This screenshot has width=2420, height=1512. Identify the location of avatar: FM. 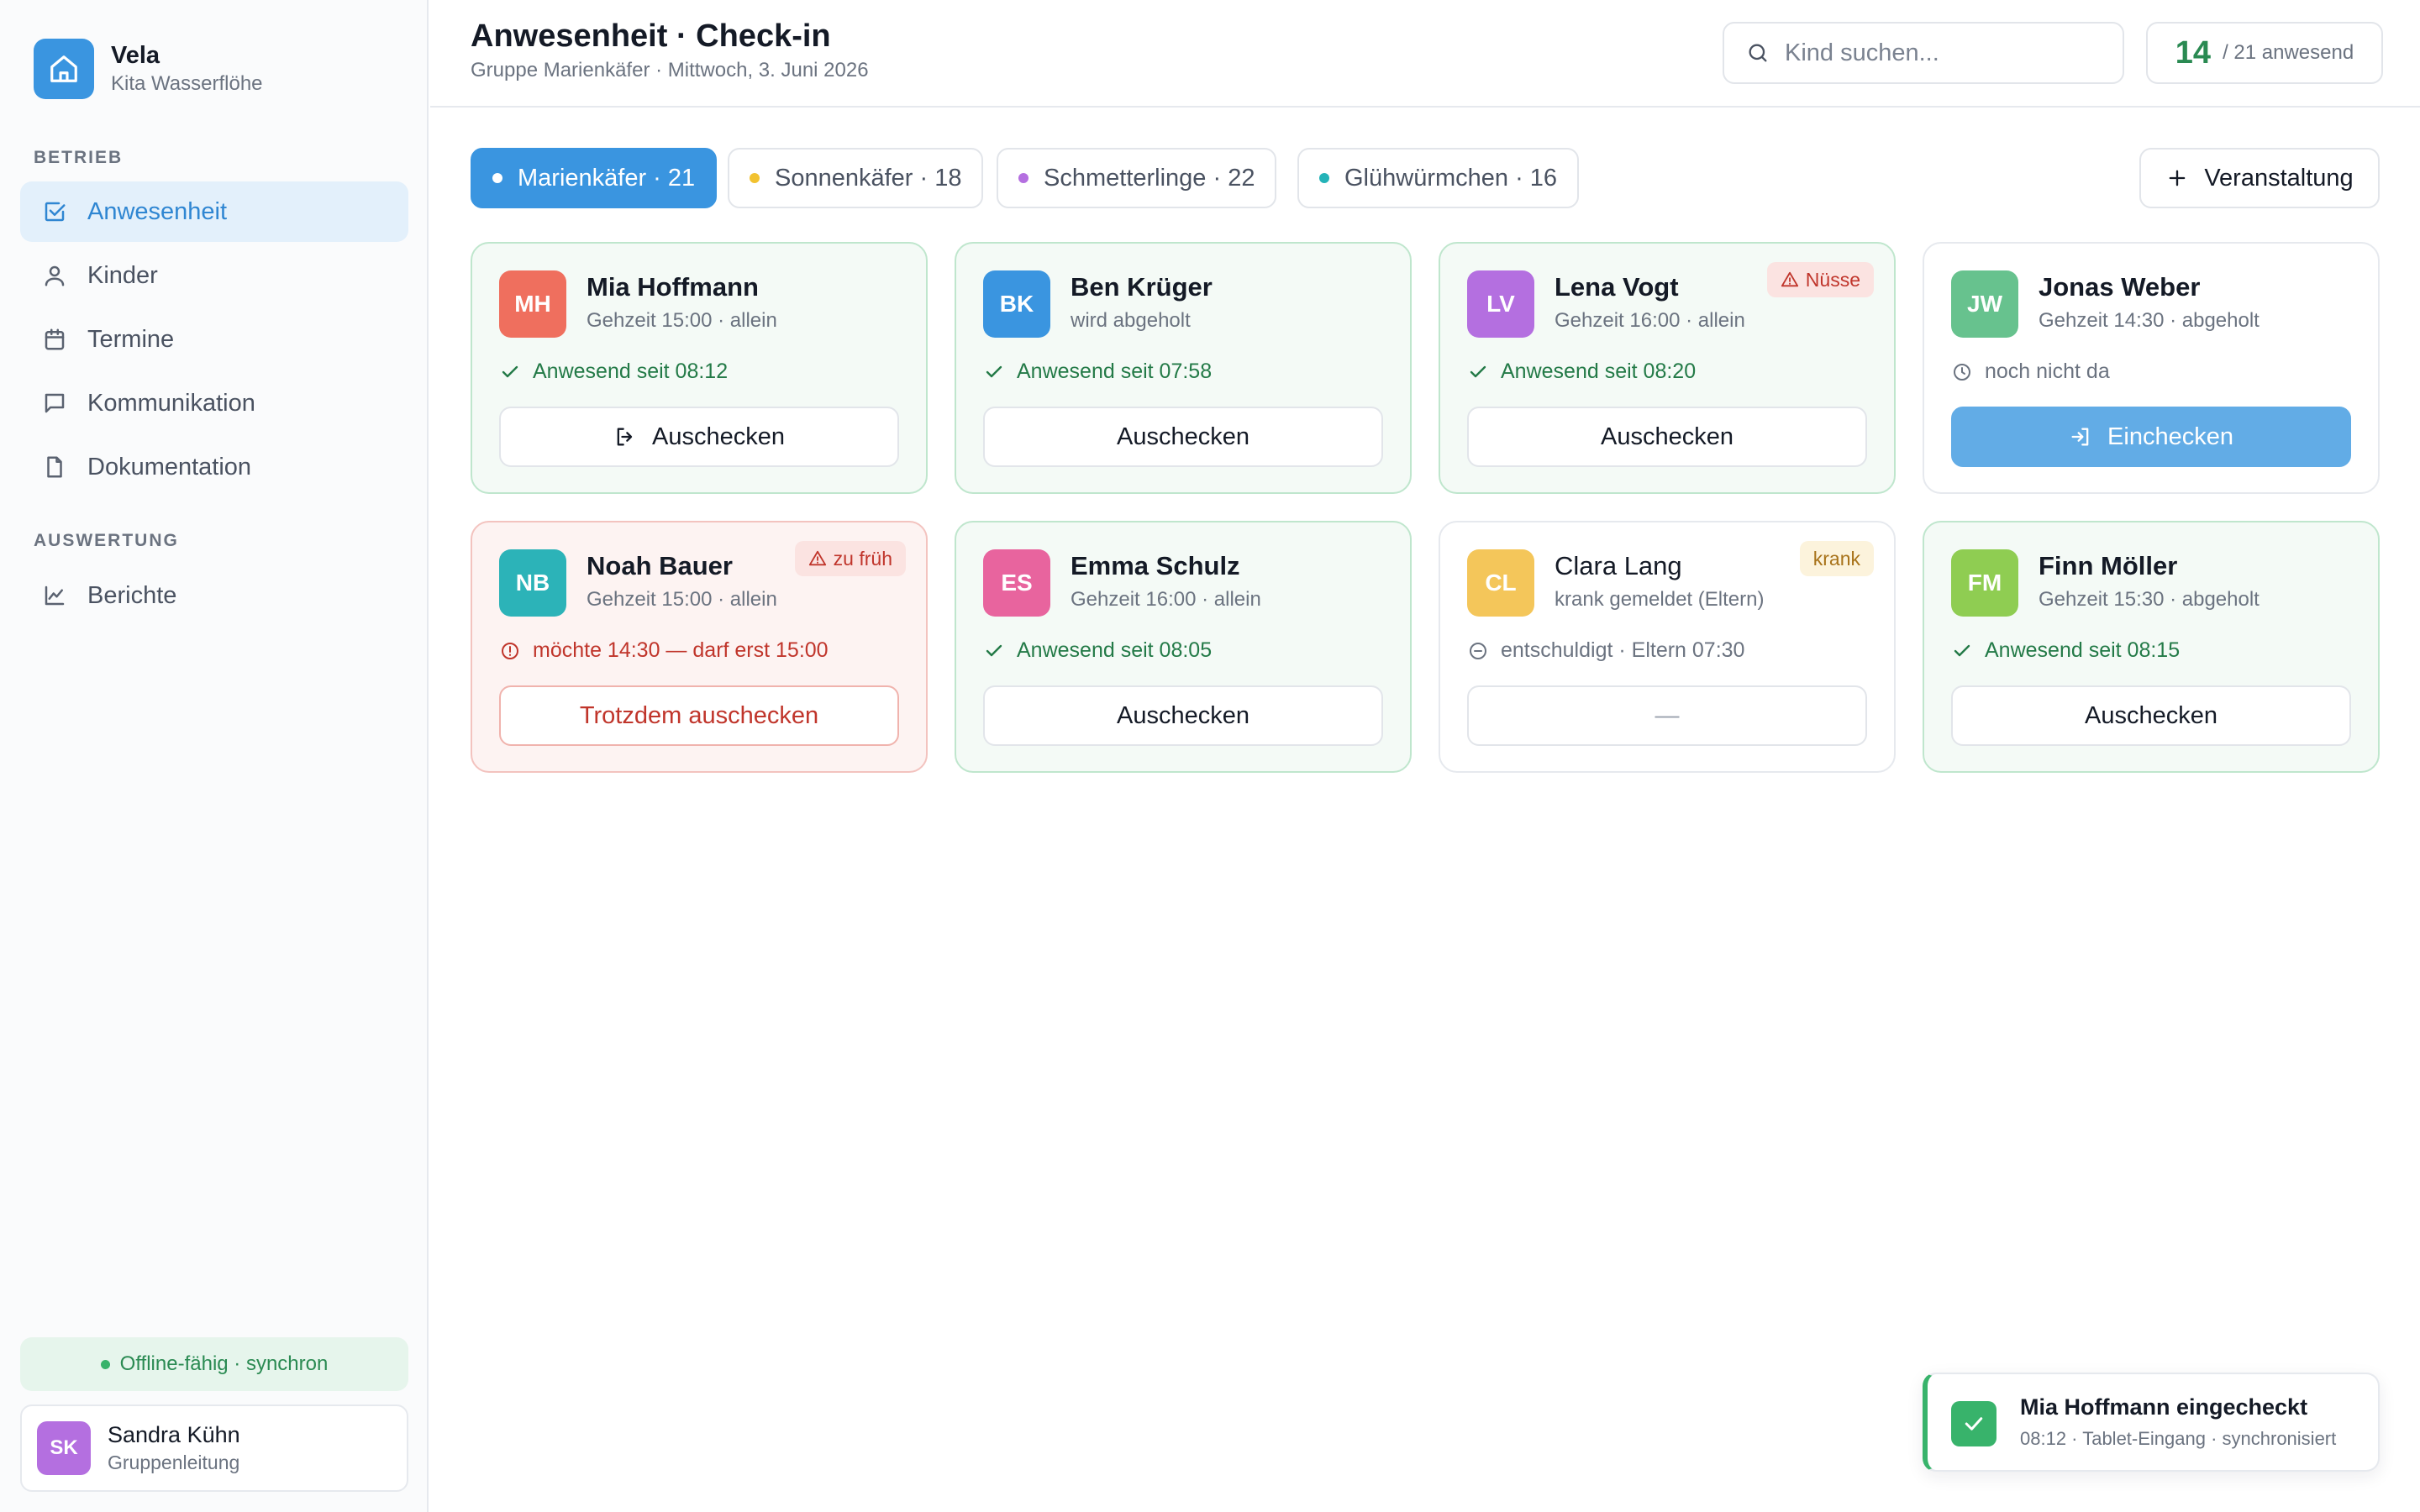
(1984, 583).